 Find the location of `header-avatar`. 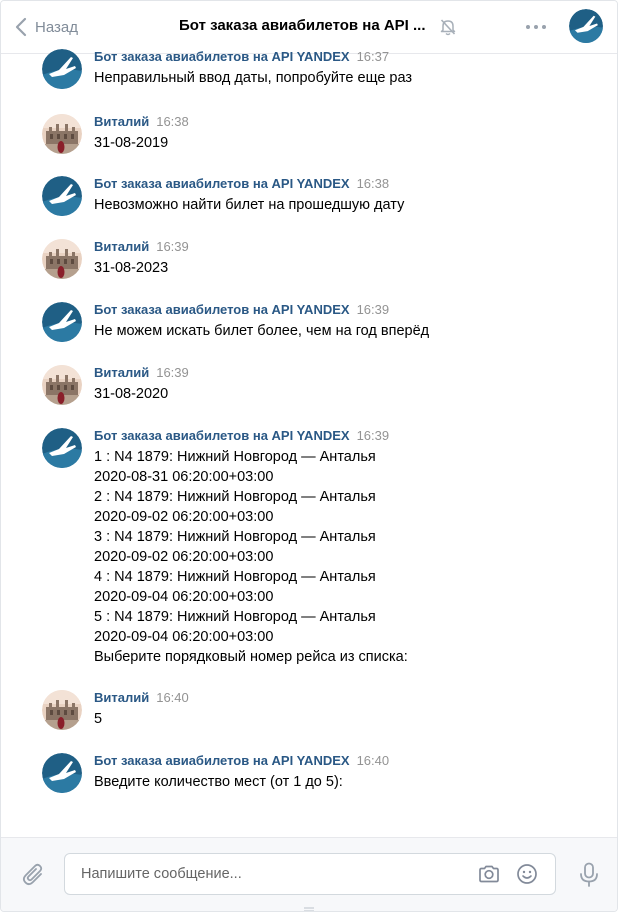

header-avatar is located at coordinates (586, 26).